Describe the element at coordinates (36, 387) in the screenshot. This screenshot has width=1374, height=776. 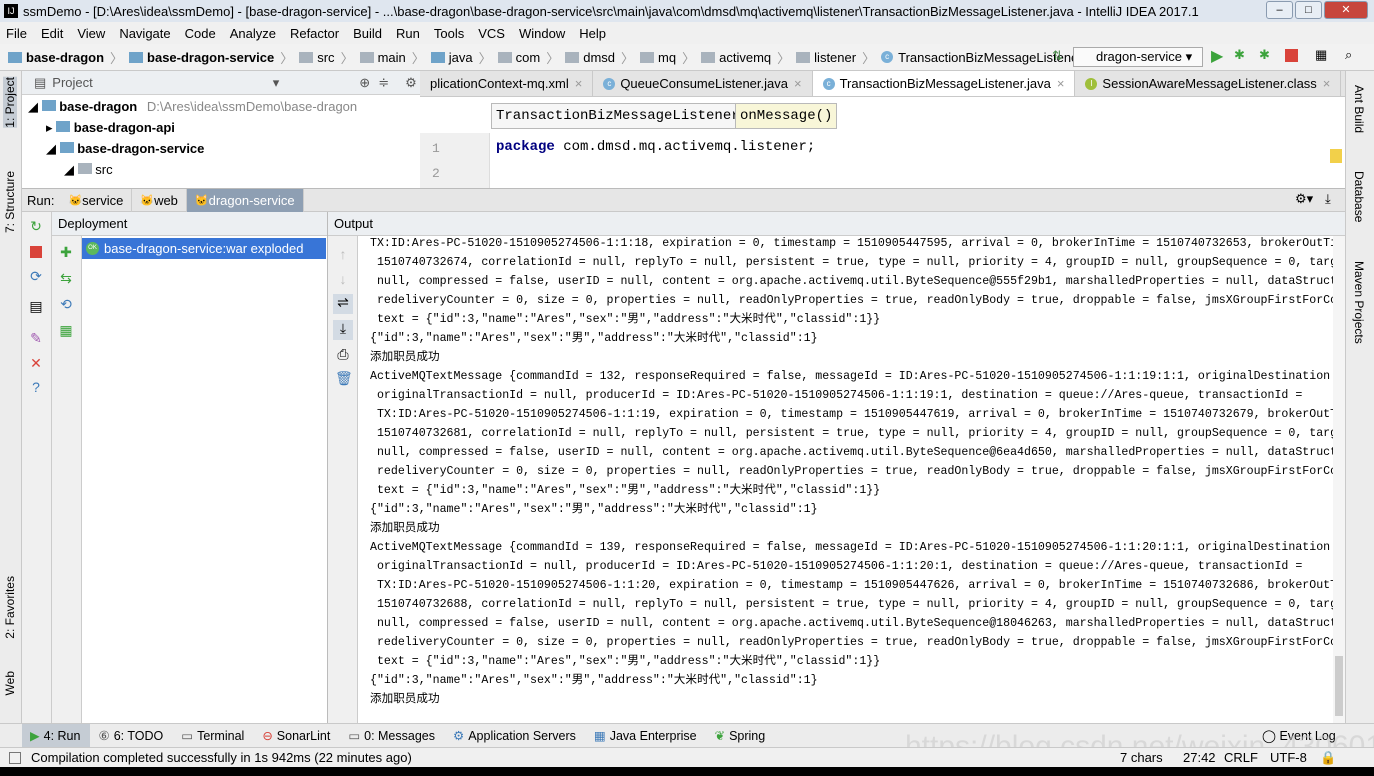
I see `help-icon: ?` at that location.